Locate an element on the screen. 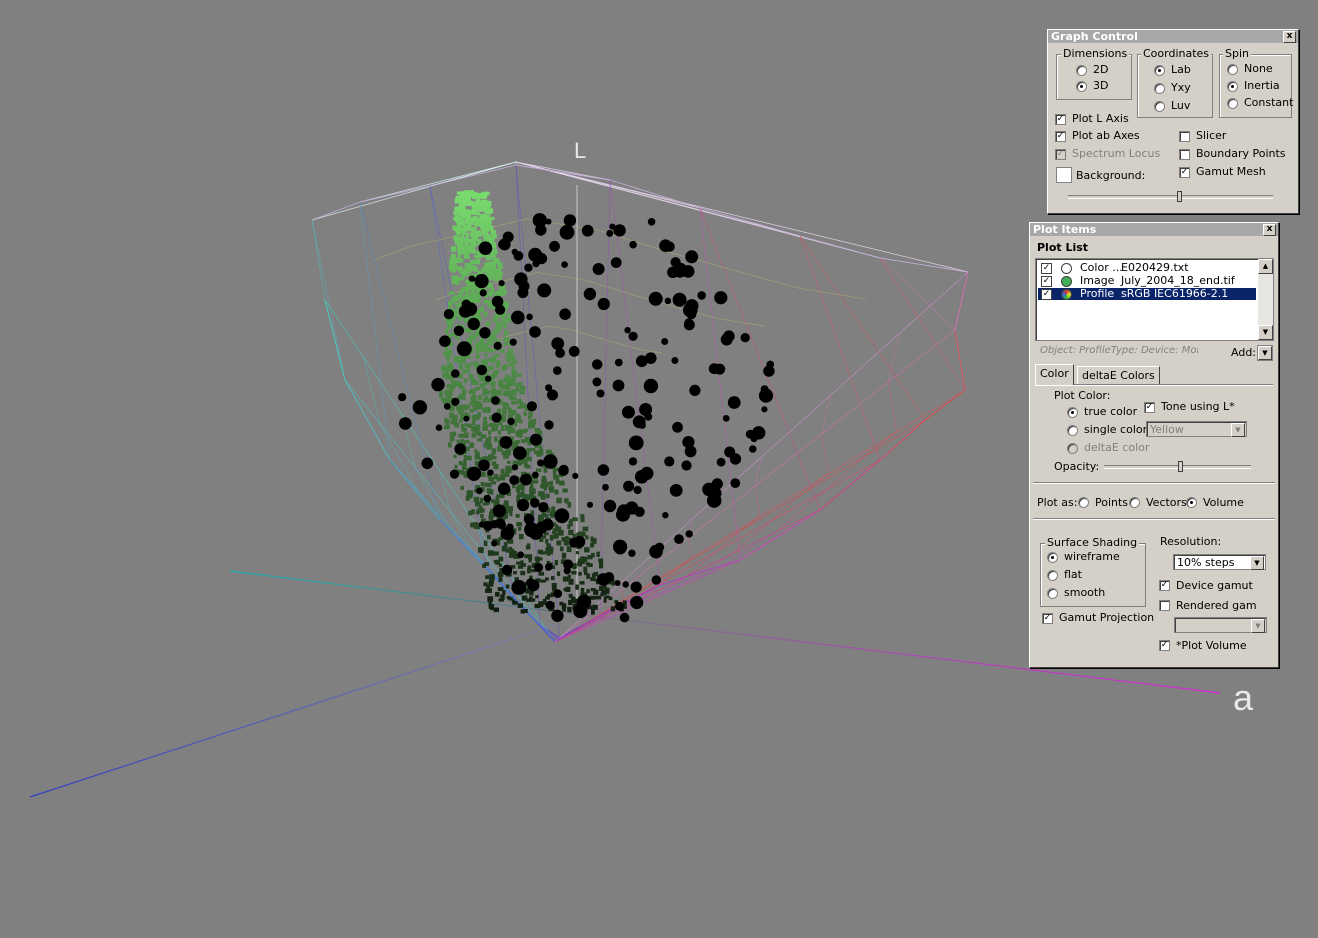  plot-as-vectors-radio is located at coordinates (1134, 502).